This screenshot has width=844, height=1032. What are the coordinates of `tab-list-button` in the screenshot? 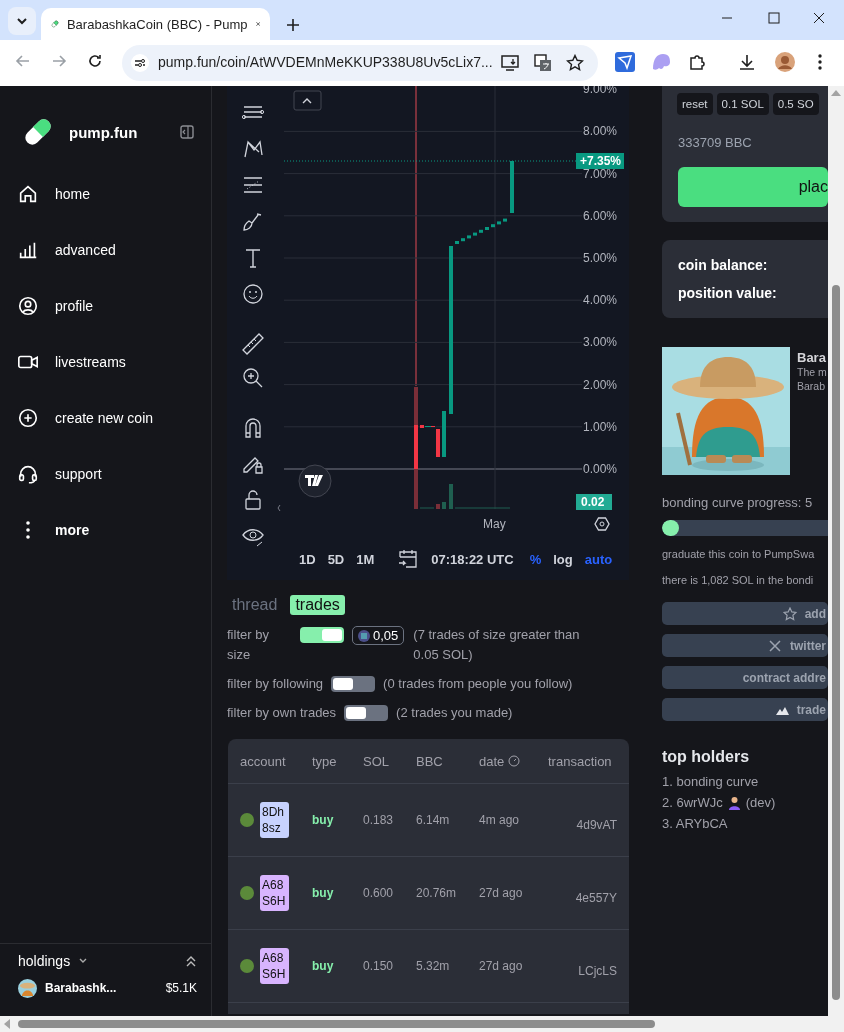 It's located at (22, 21).